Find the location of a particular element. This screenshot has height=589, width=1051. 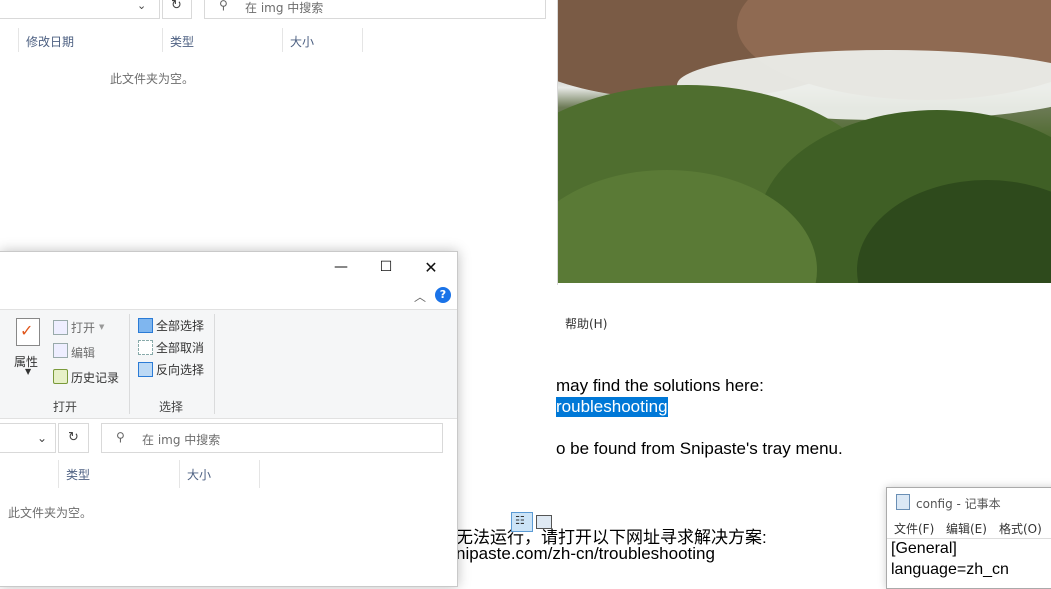

group-label-select: 选择 is located at coordinates (171, 407).